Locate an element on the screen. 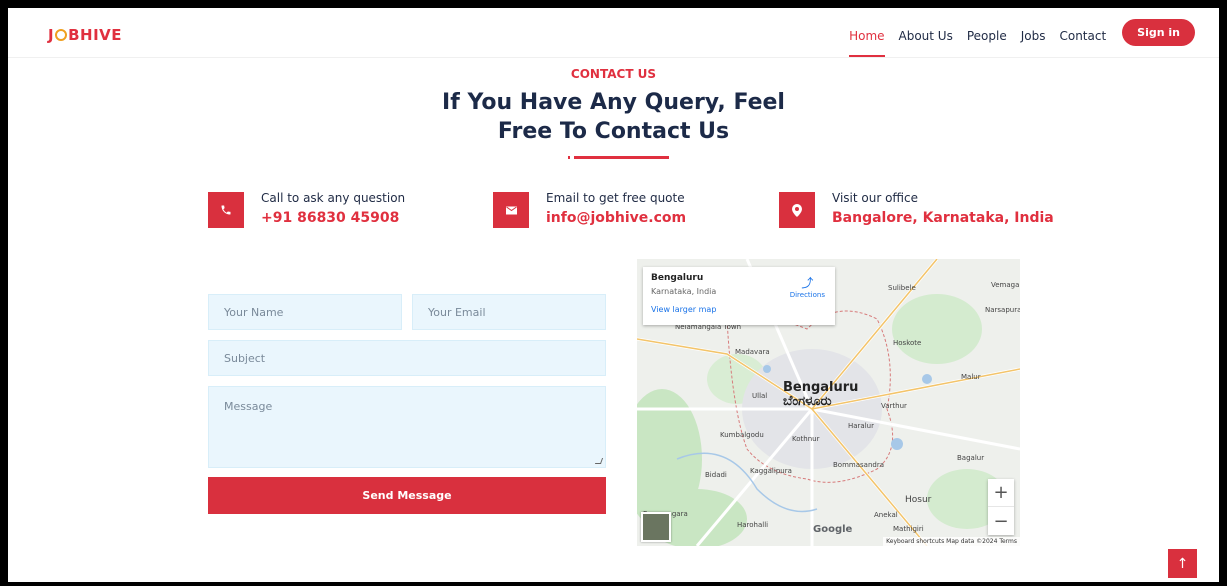 The height and width of the screenshot is (586, 1227). map-label: Kaggalipura is located at coordinates (771, 471).